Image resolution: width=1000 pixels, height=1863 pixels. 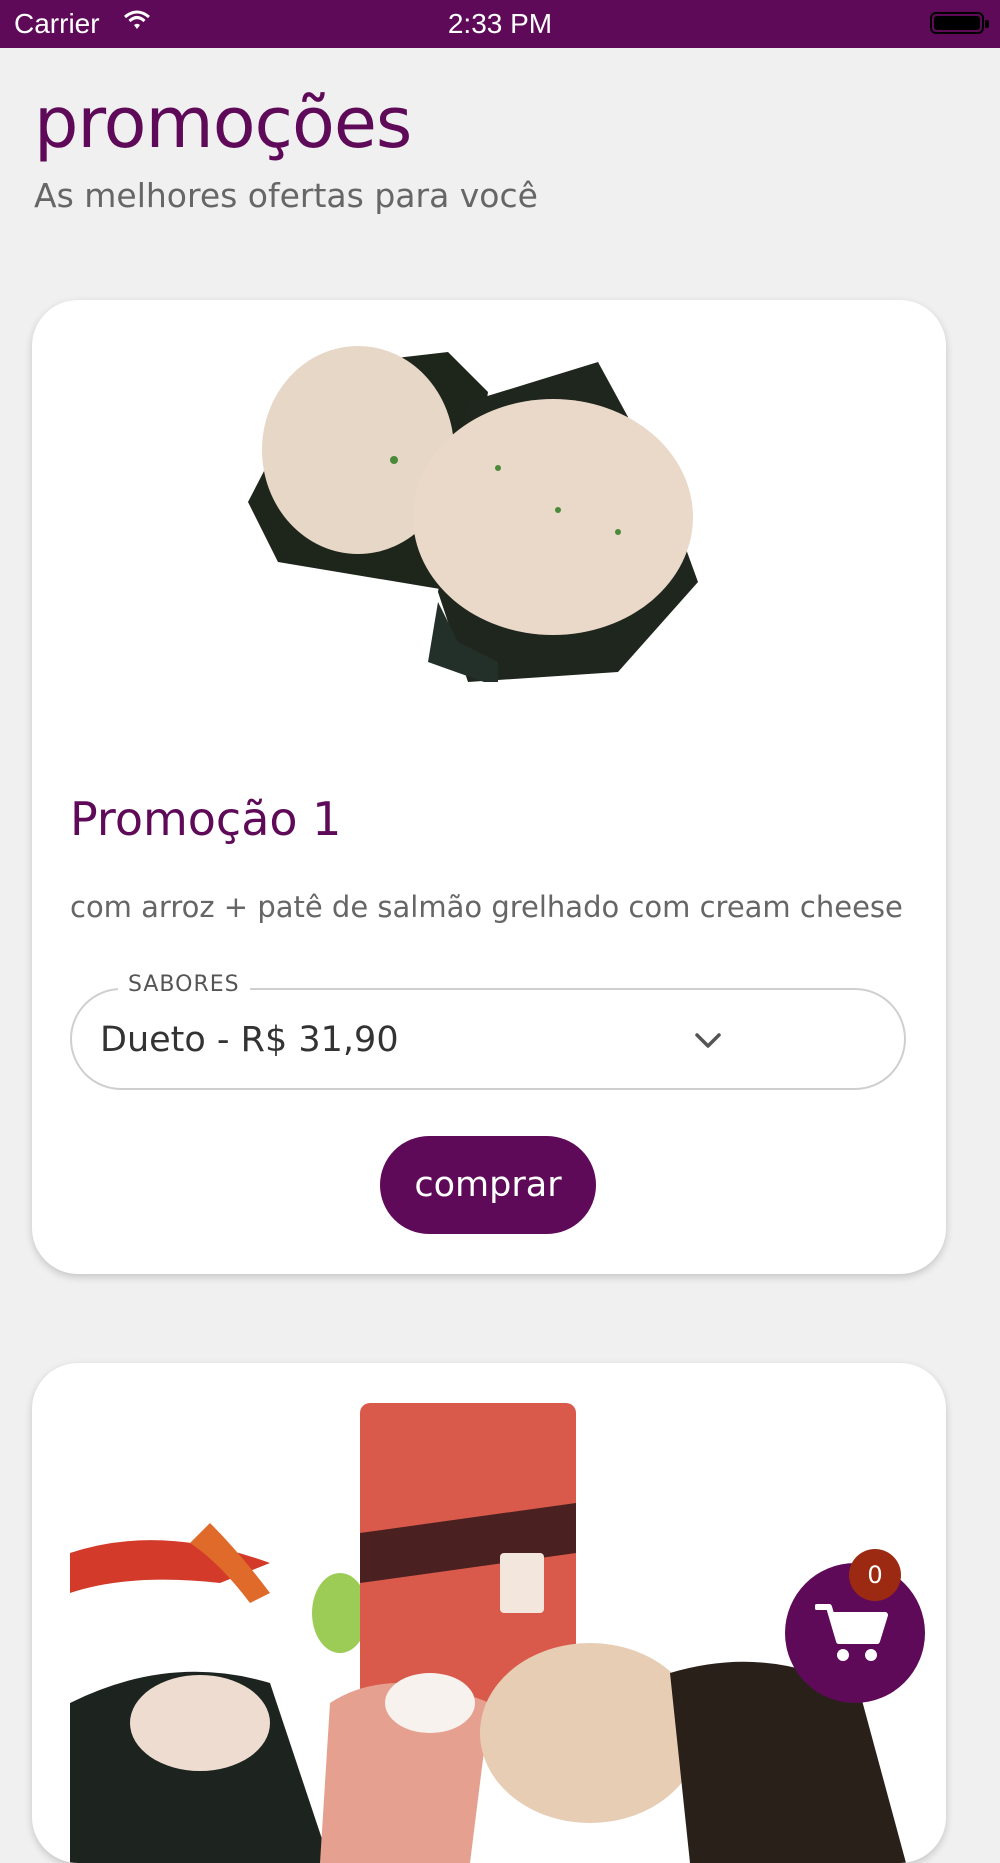 I want to click on cart-icon, so click(x=851, y=1632).